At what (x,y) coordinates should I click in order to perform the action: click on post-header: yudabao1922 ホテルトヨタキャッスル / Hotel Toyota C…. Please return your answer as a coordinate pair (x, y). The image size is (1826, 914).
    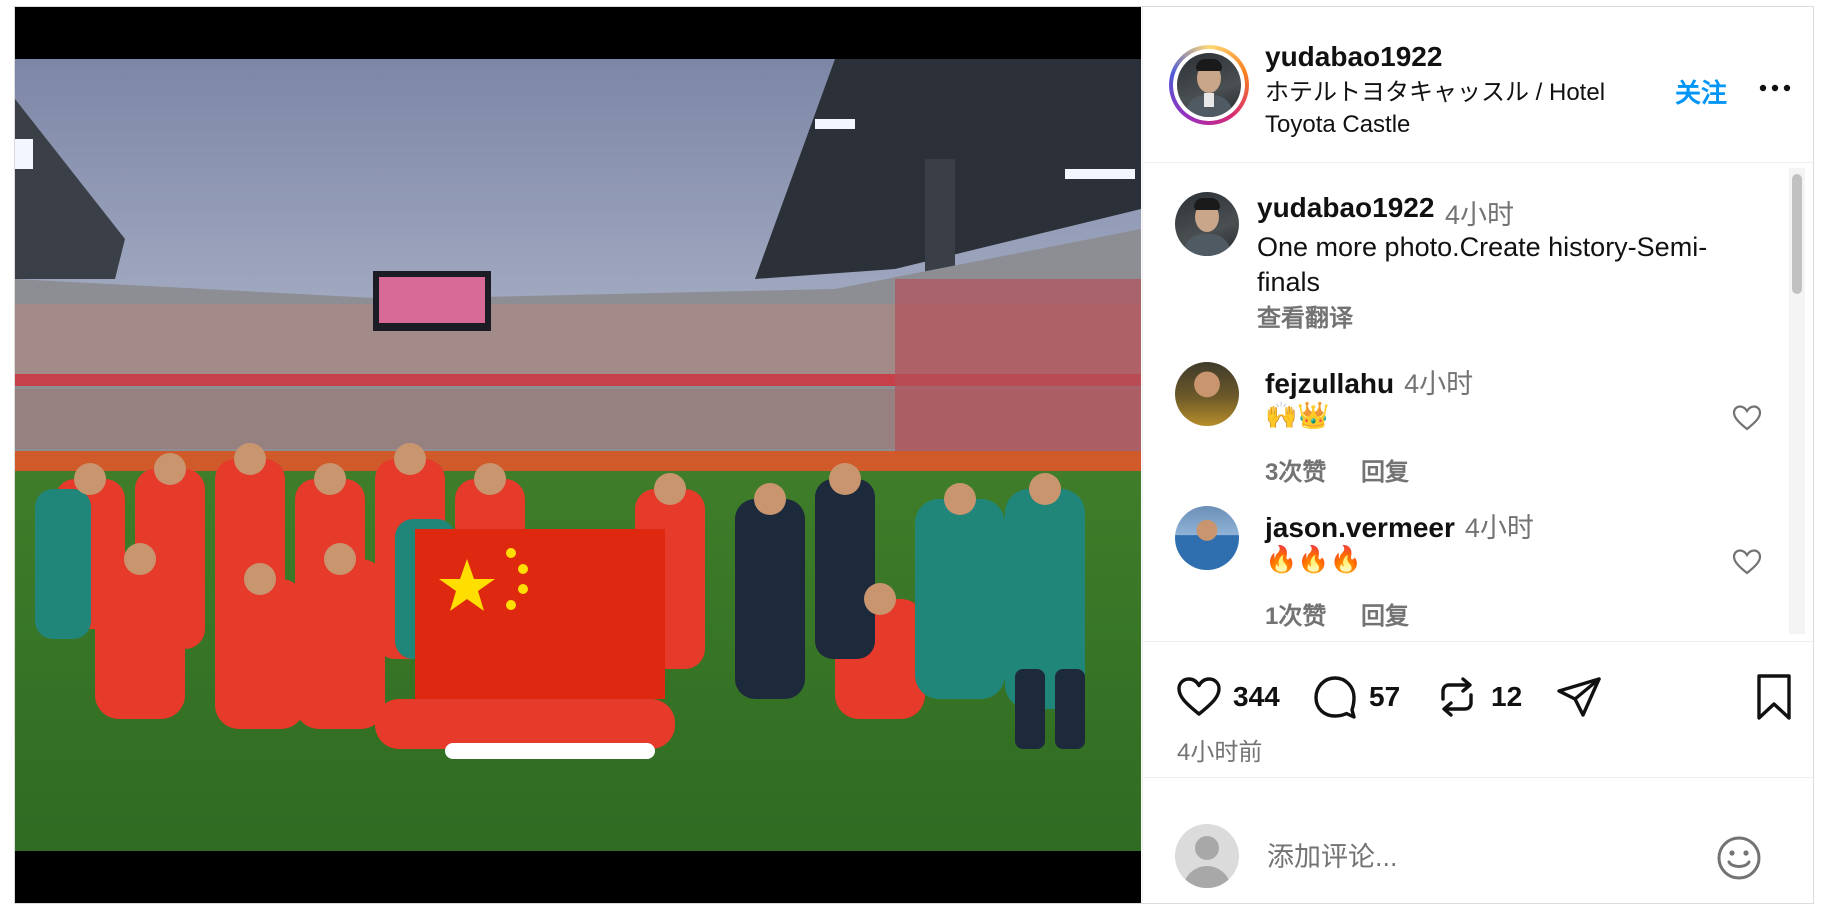
    Looking at the image, I should click on (1478, 85).